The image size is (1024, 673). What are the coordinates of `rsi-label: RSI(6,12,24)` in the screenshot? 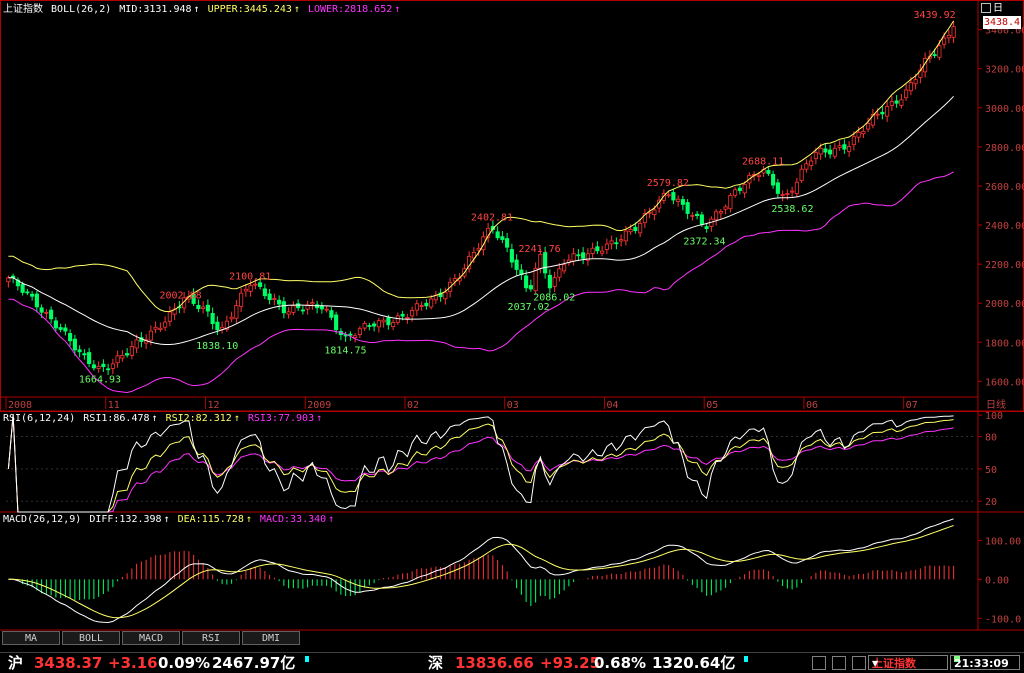 It's located at (39, 418).